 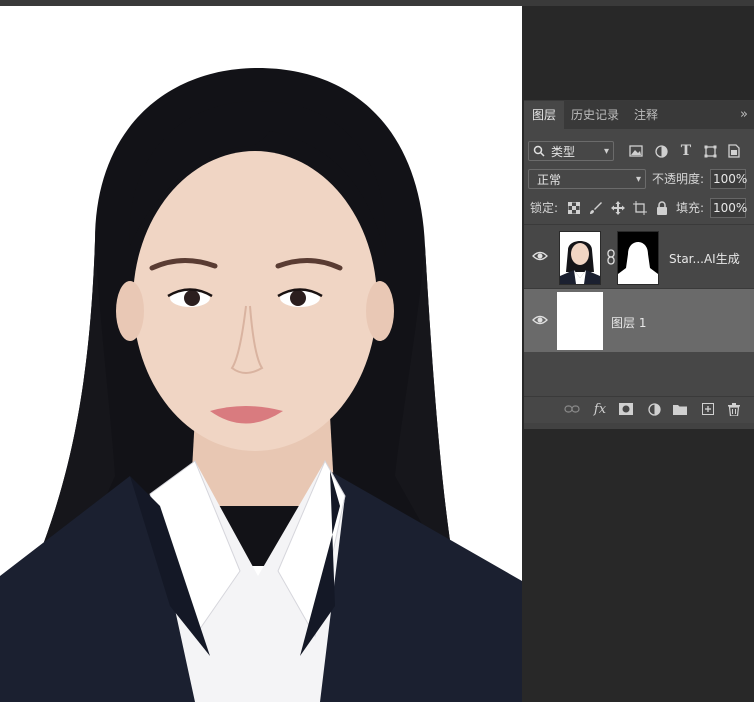 What do you see at coordinates (544, 208) in the screenshot?
I see `lock-label: 锁定:` at bounding box center [544, 208].